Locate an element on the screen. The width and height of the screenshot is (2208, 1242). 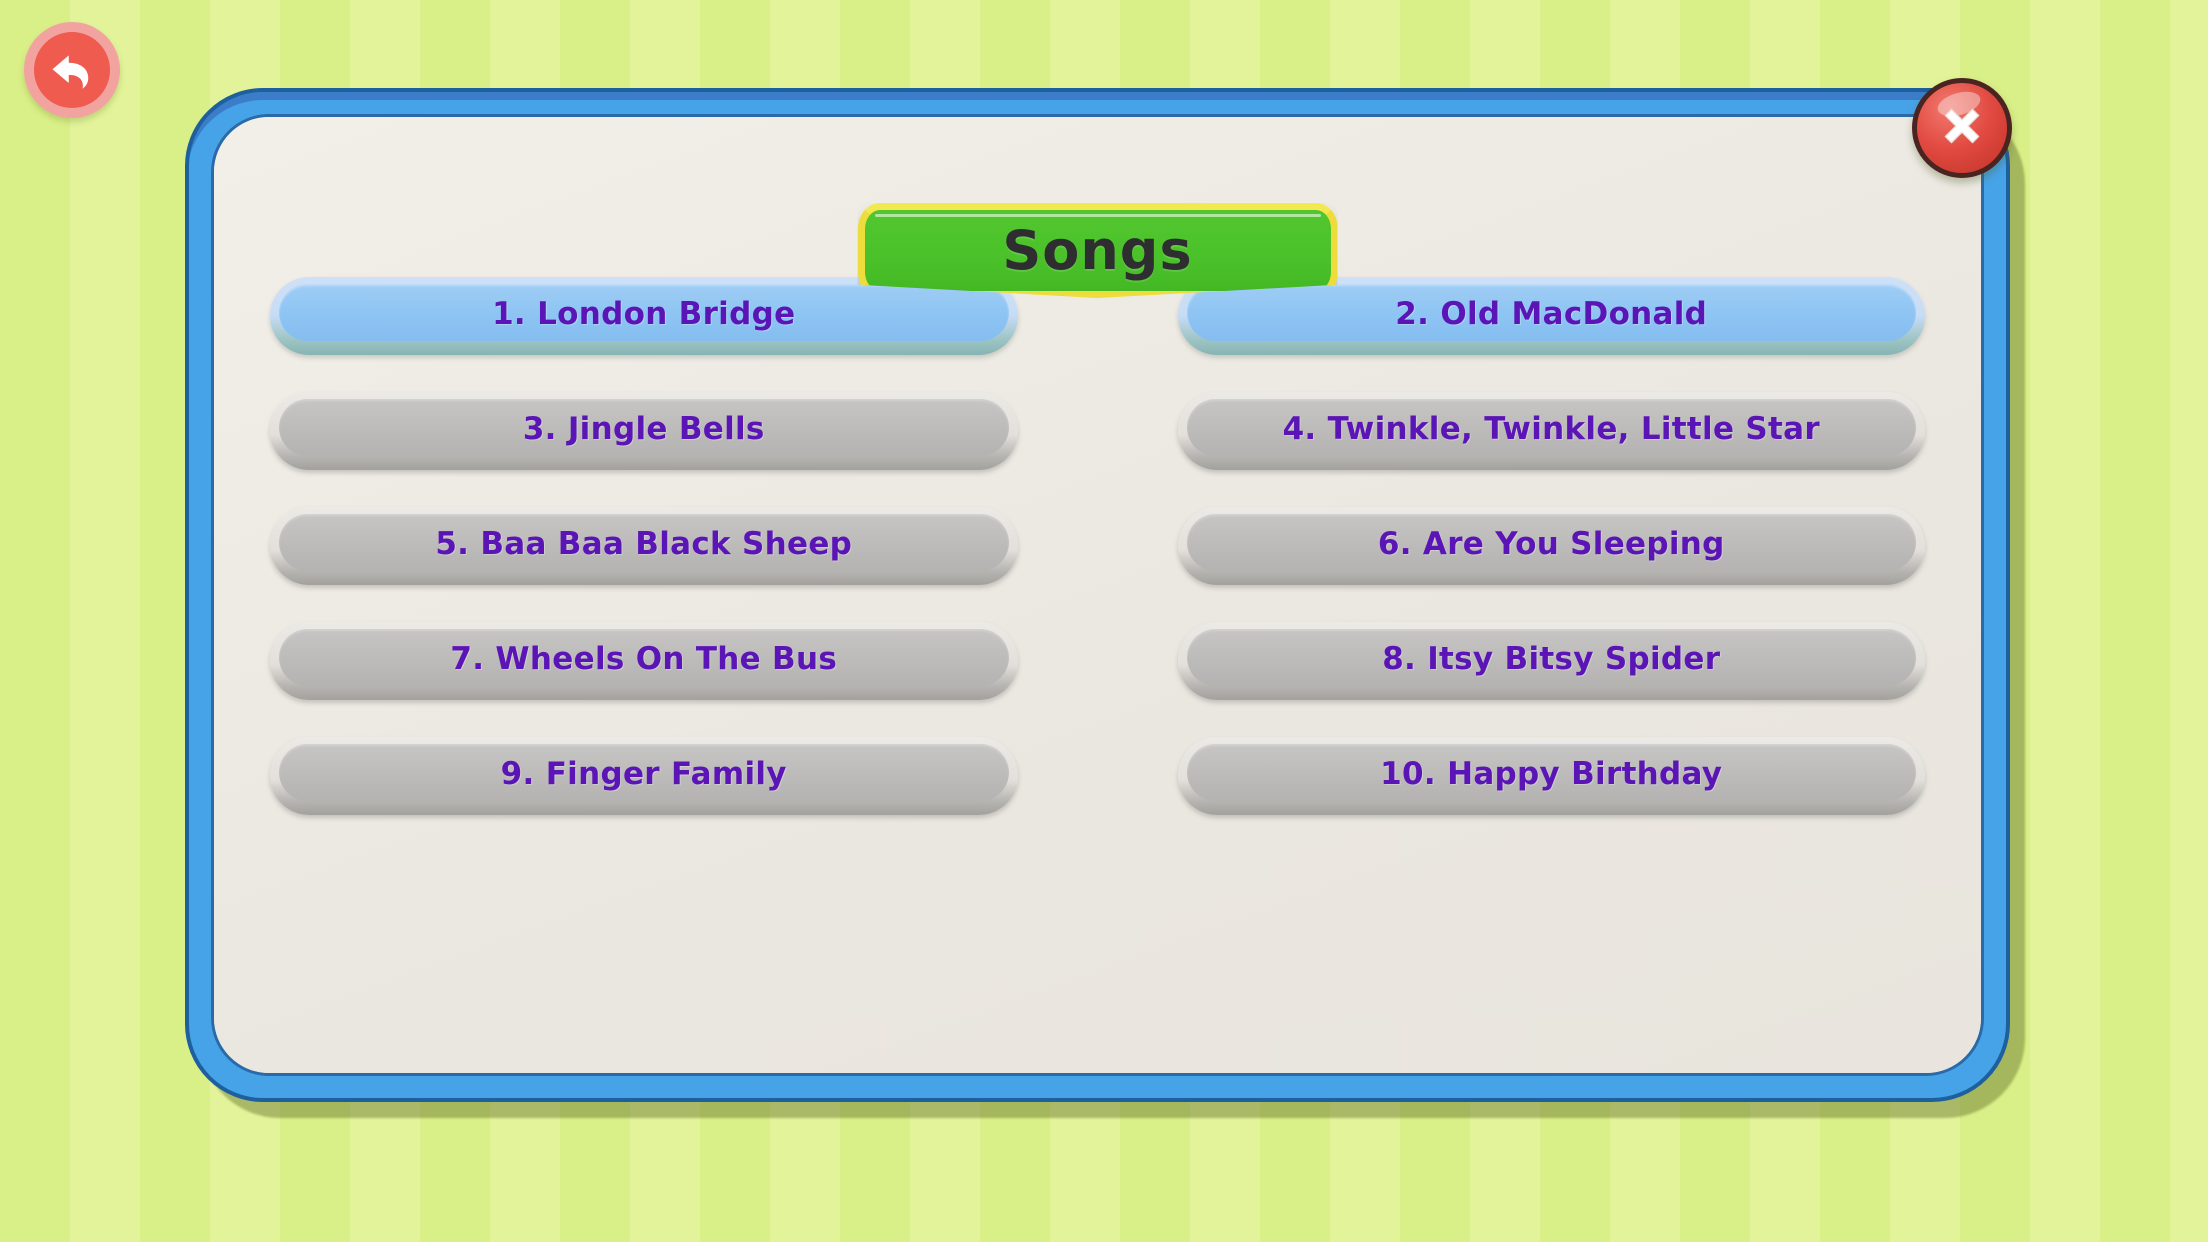
song-button-3: 3. Jingle Bells is located at coordinates (644, 431).